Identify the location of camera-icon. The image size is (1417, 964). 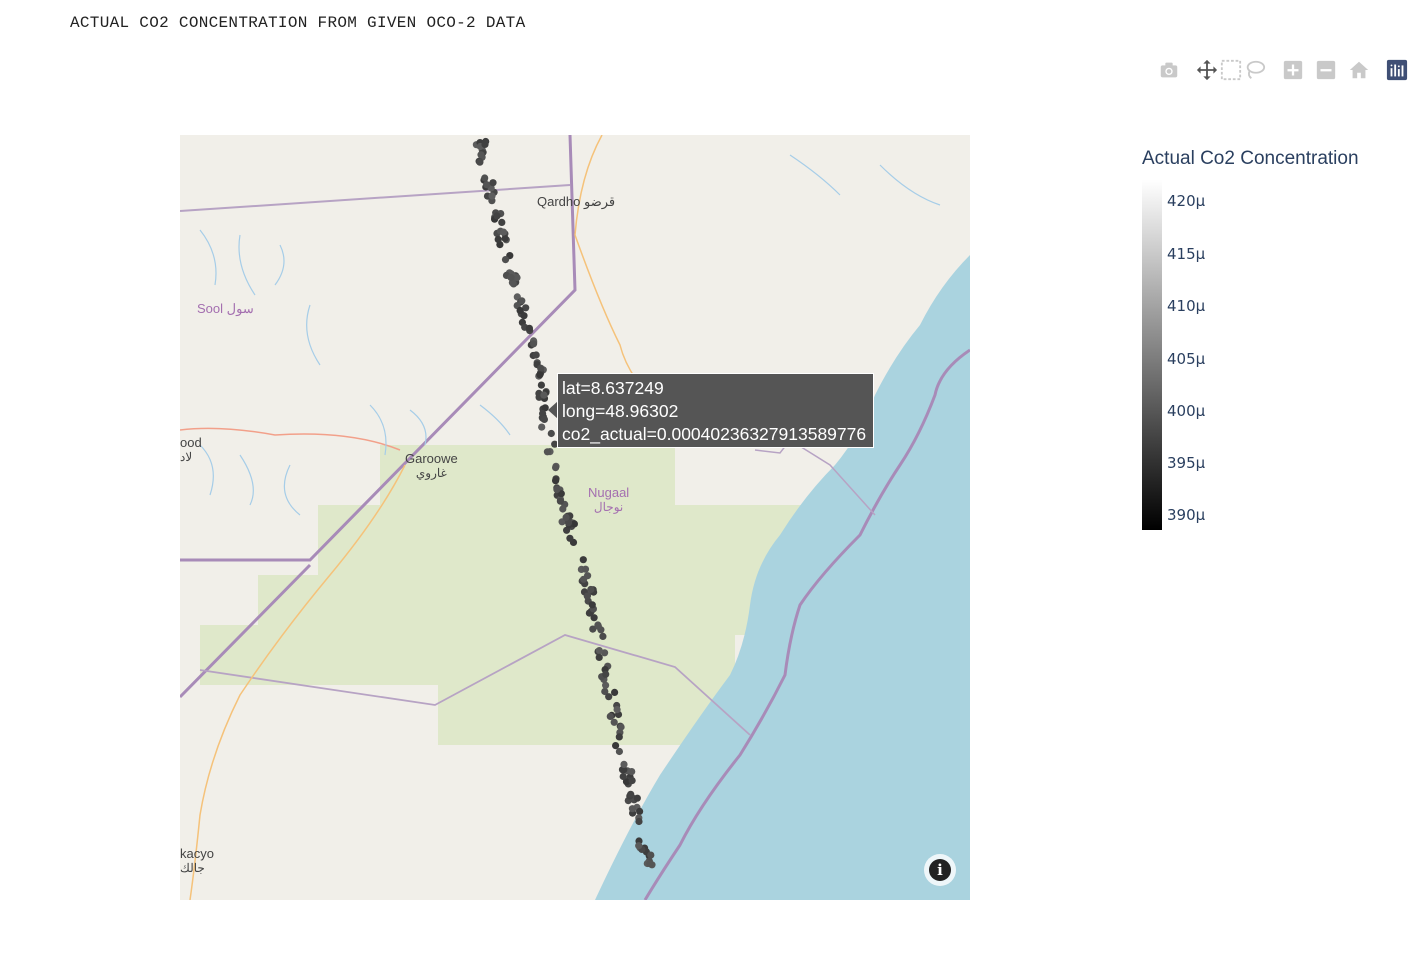
(1169, 70).